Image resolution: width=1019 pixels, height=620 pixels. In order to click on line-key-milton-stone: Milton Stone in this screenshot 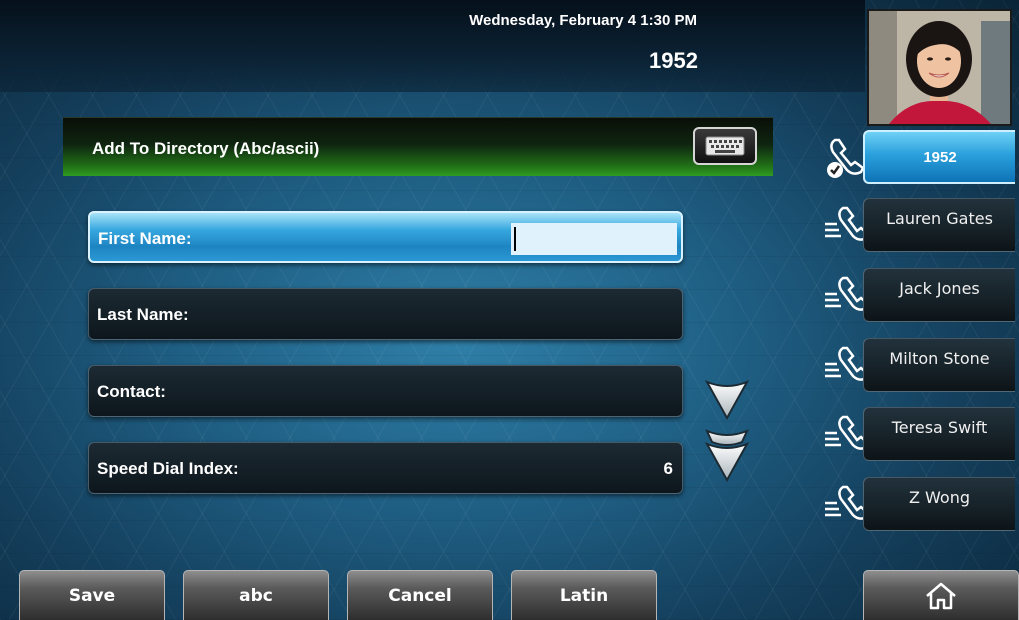, I will do `click(921, 366)`.